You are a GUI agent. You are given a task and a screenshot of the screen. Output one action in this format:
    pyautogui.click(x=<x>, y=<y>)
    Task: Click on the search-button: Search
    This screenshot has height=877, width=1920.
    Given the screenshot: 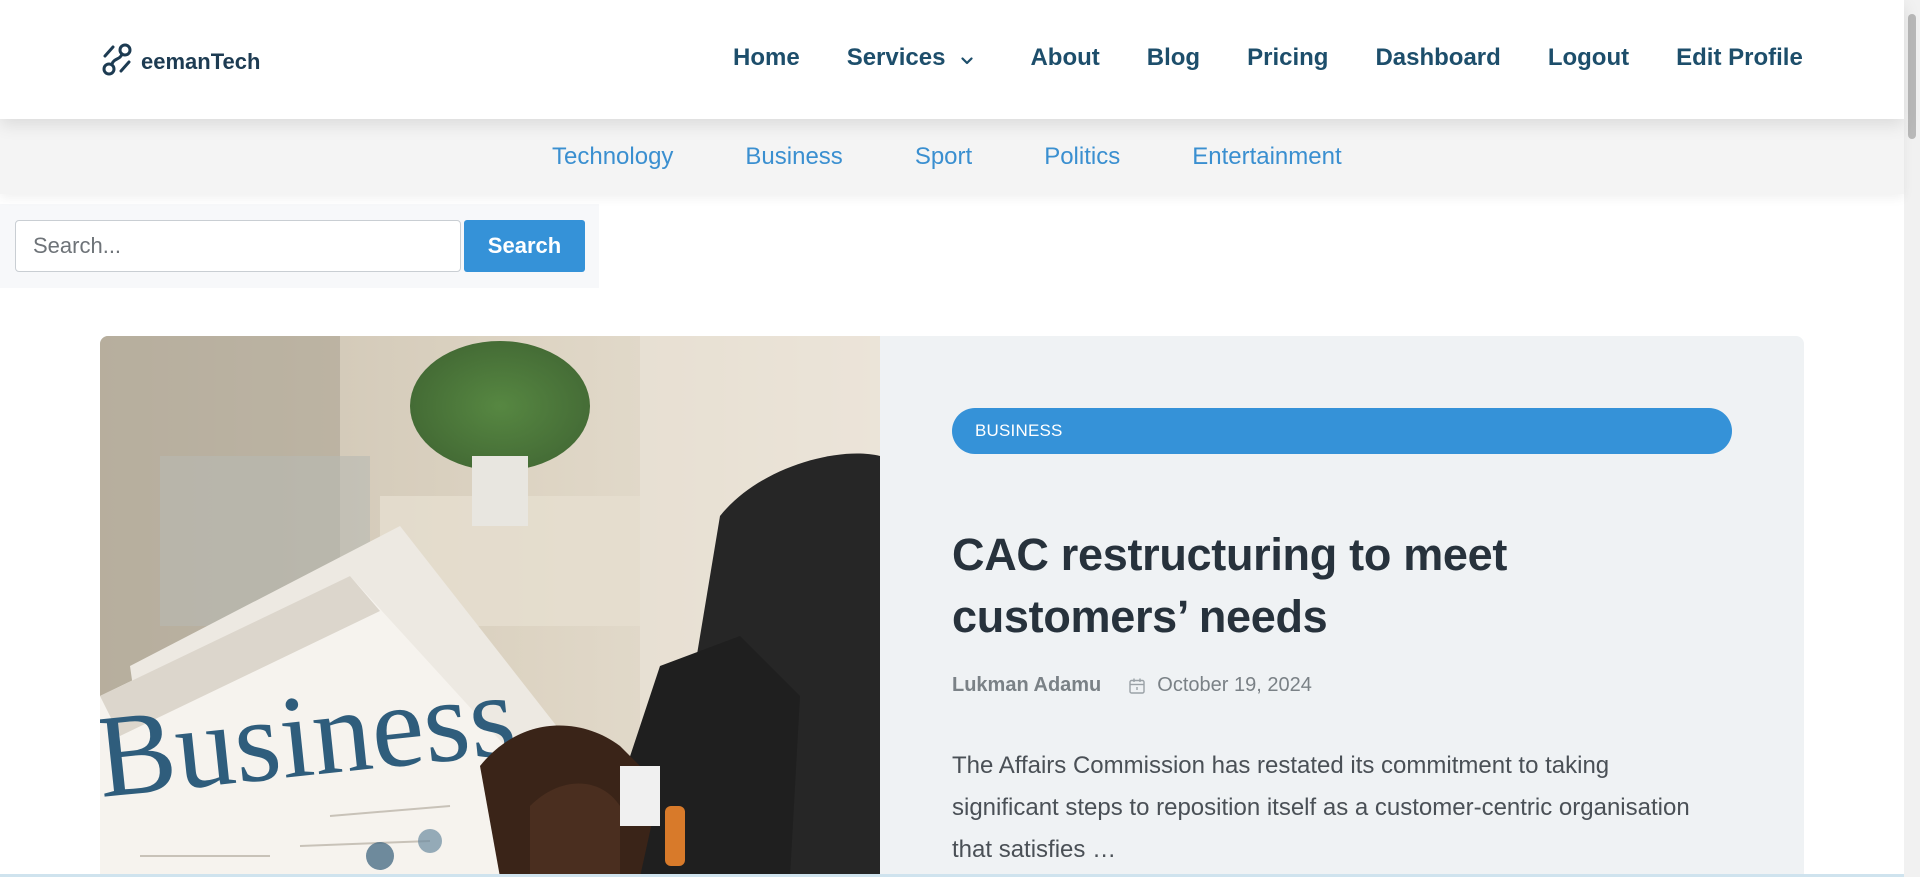 What is the action you would take?
    pyautogui.click(x=524, y=246)
    